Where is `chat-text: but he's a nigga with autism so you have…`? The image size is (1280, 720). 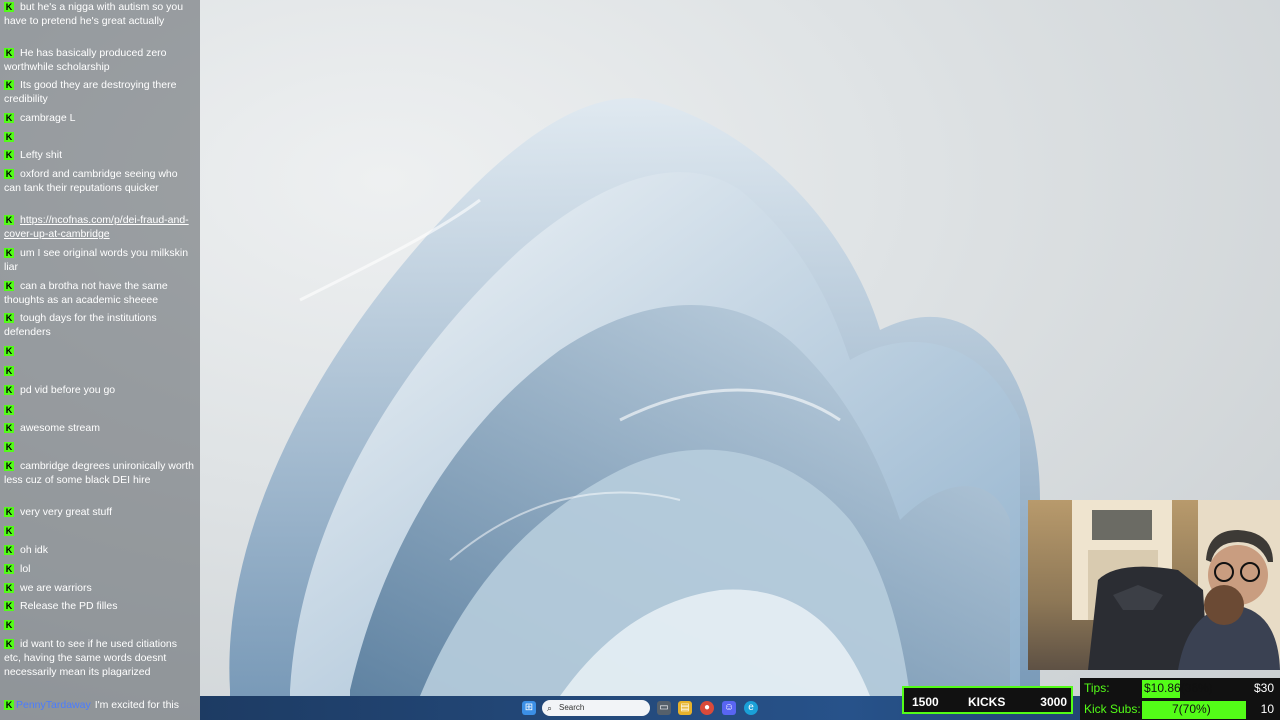 chat-text: but he's a nigga with autism so you have… is located at coordinates (94, 14).